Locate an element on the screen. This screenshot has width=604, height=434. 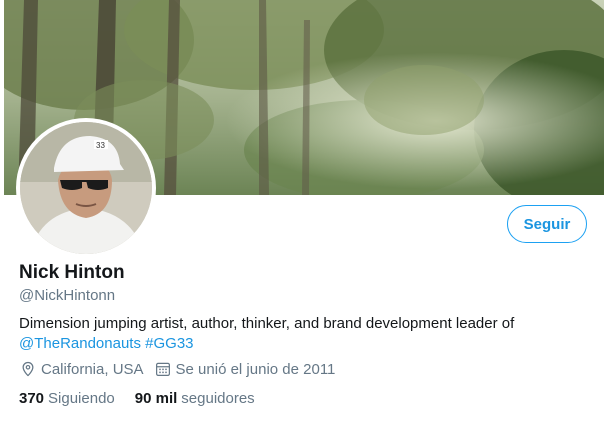
following-label: Siguiendo is located at coordinates (81, 398).